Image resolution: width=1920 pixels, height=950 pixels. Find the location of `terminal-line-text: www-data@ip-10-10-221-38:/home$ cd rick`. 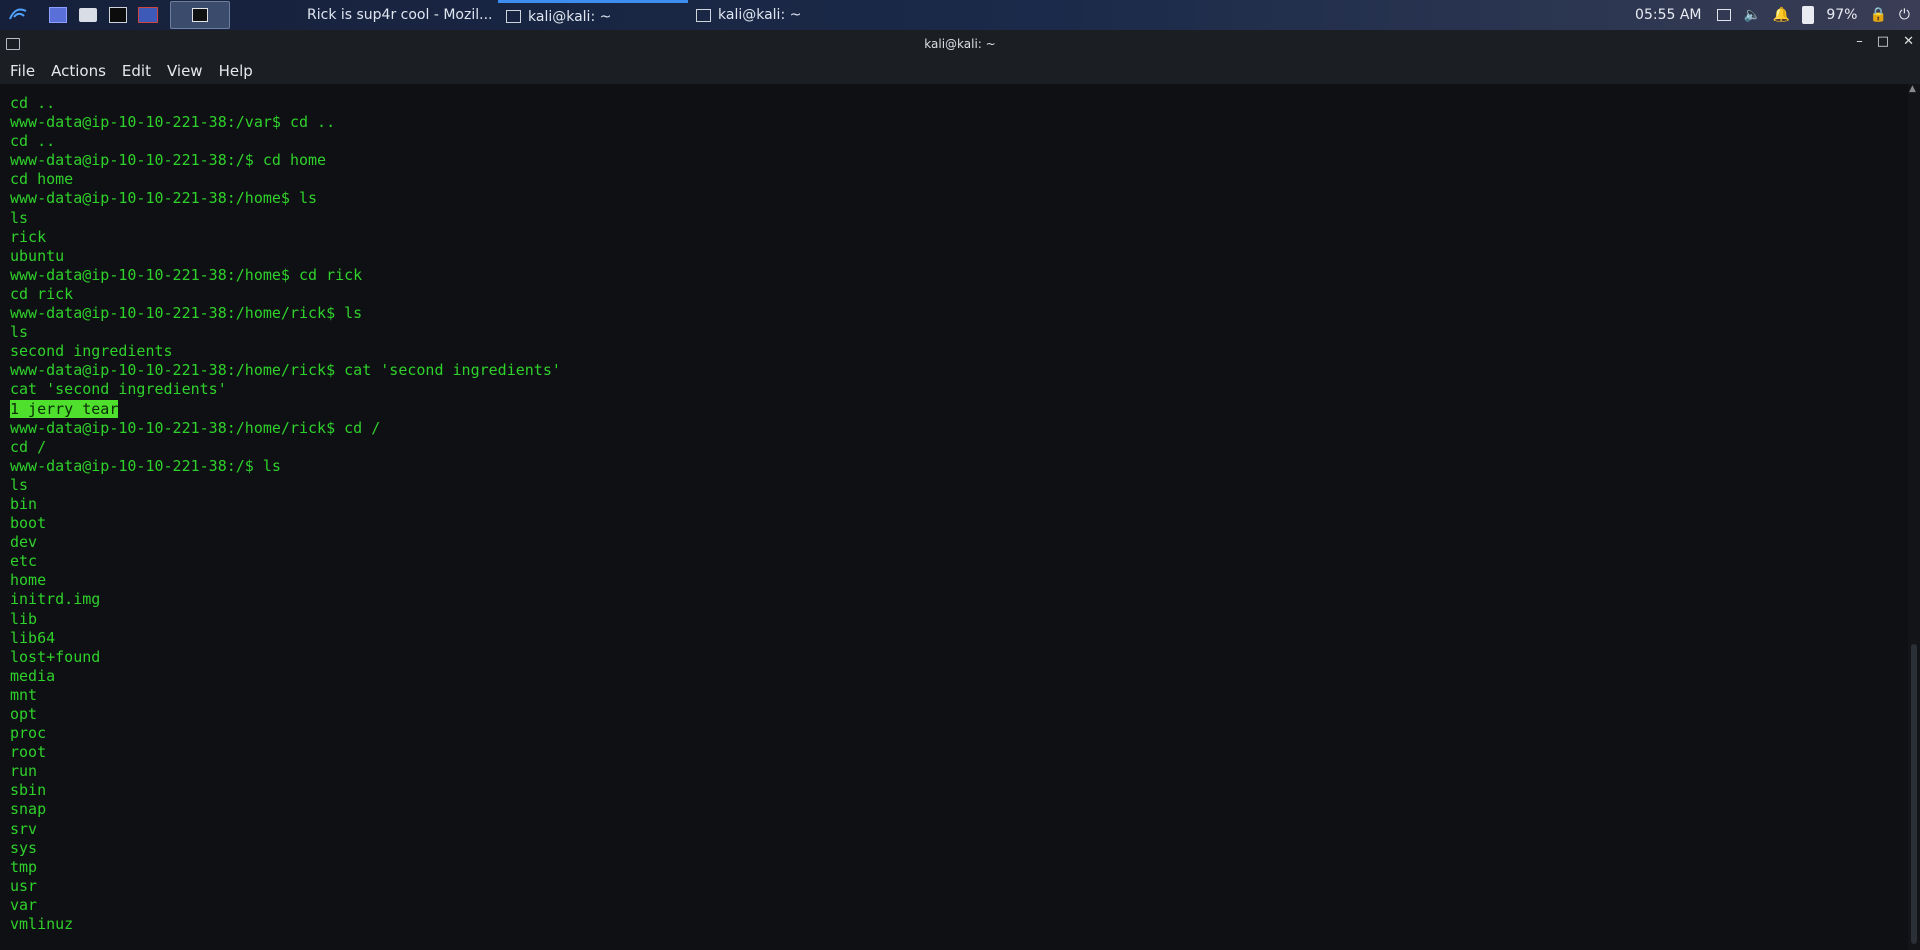

terminal-line-text: www-data@ip-10-10-221-38:/home$ cd rick is located at coordinates (186, 274).